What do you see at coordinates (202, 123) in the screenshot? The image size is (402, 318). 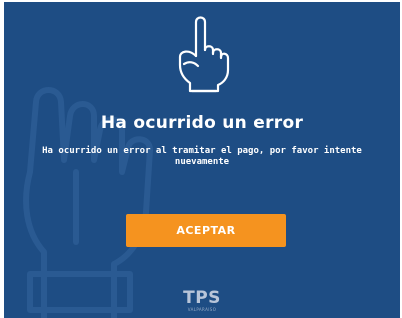 I see `error-title: Ha ocurrido un error` at bounding box center [202, 123].